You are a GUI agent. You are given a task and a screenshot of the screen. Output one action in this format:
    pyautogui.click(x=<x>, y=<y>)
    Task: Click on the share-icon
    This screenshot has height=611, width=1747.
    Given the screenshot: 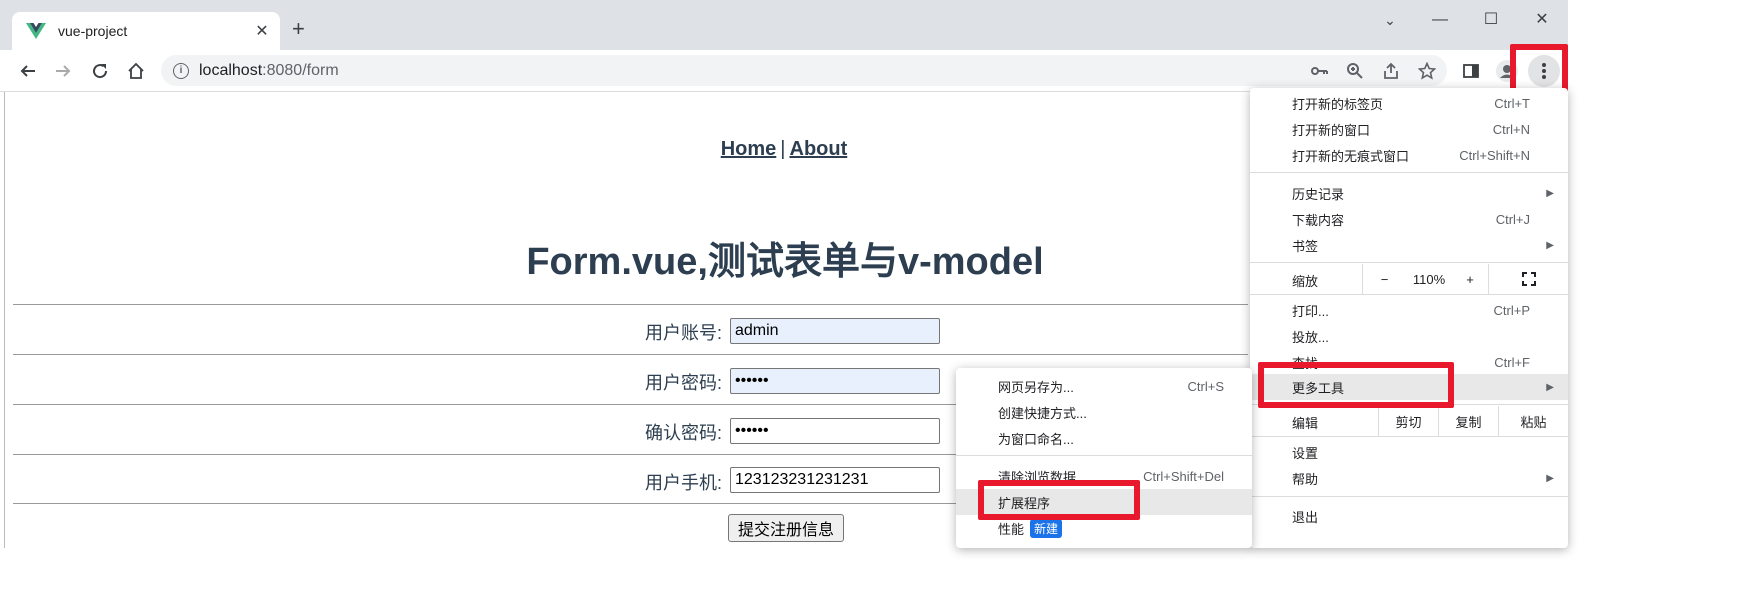 What is the action you would take?
    pyautogui.click(x=1391, y=71)
    